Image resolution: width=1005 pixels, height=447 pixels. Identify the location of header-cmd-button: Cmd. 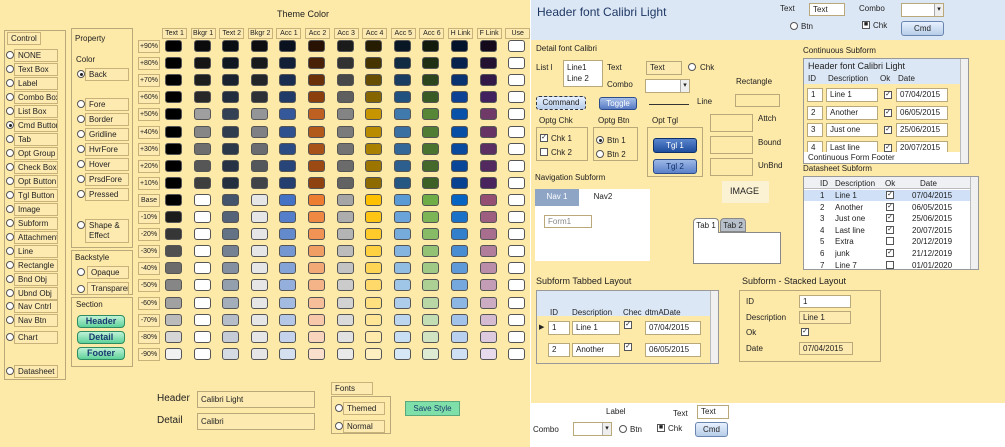
(922, 28).